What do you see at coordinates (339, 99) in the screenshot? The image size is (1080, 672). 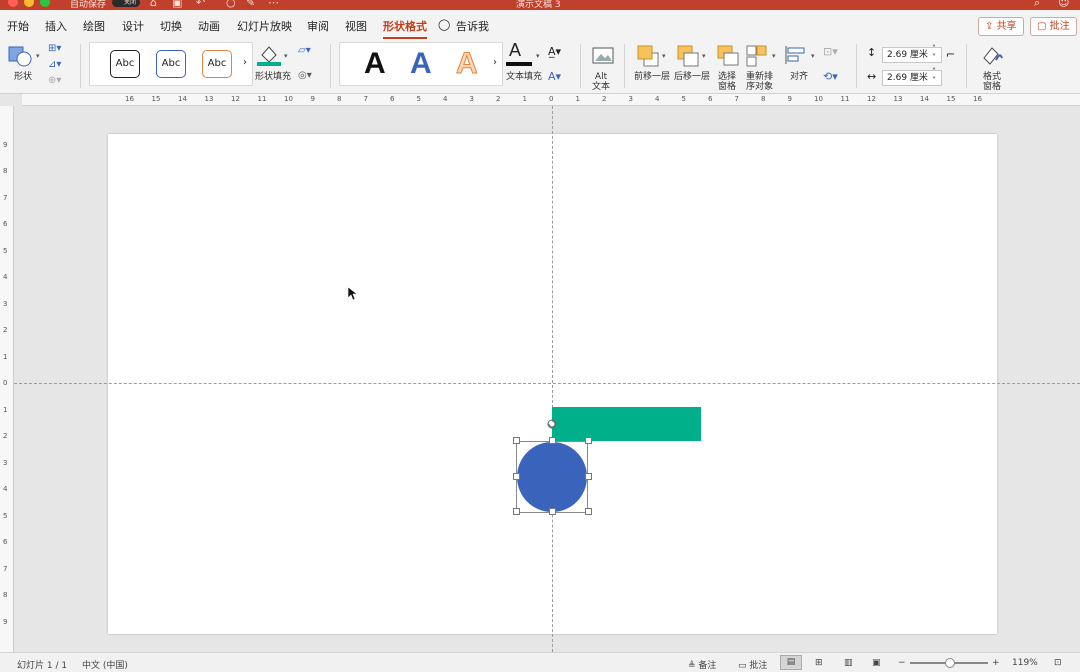 I see `ruler-label: 8` at bounding box center [339, 99].